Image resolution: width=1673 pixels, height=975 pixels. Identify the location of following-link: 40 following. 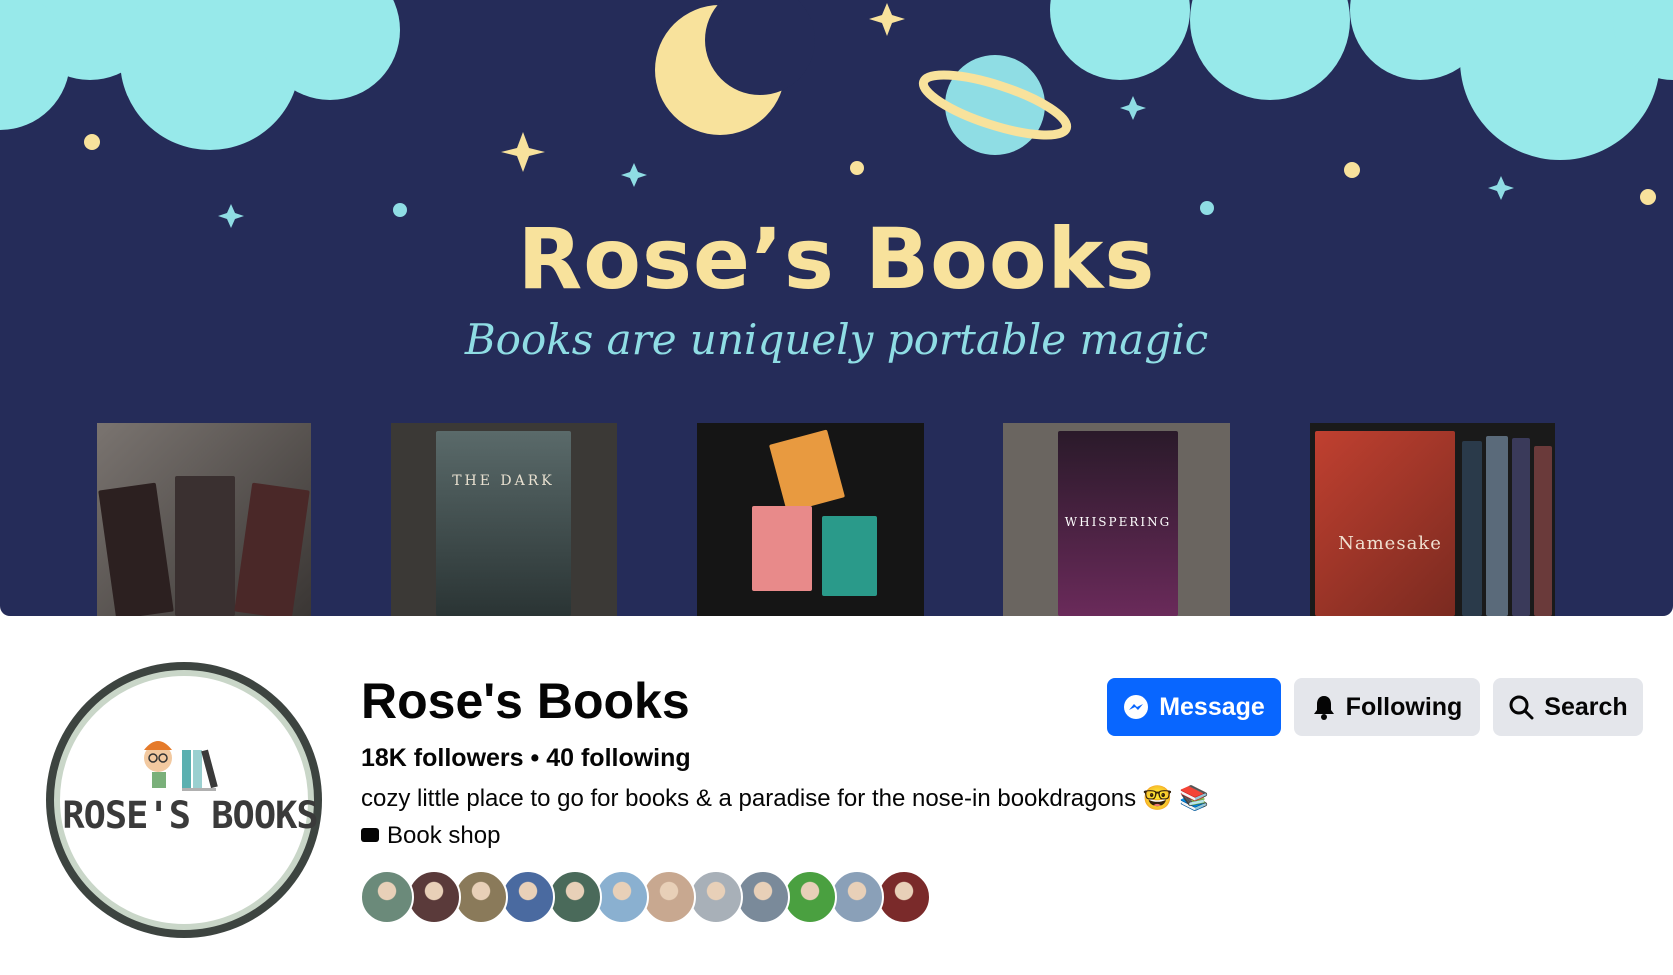
(618, 758).